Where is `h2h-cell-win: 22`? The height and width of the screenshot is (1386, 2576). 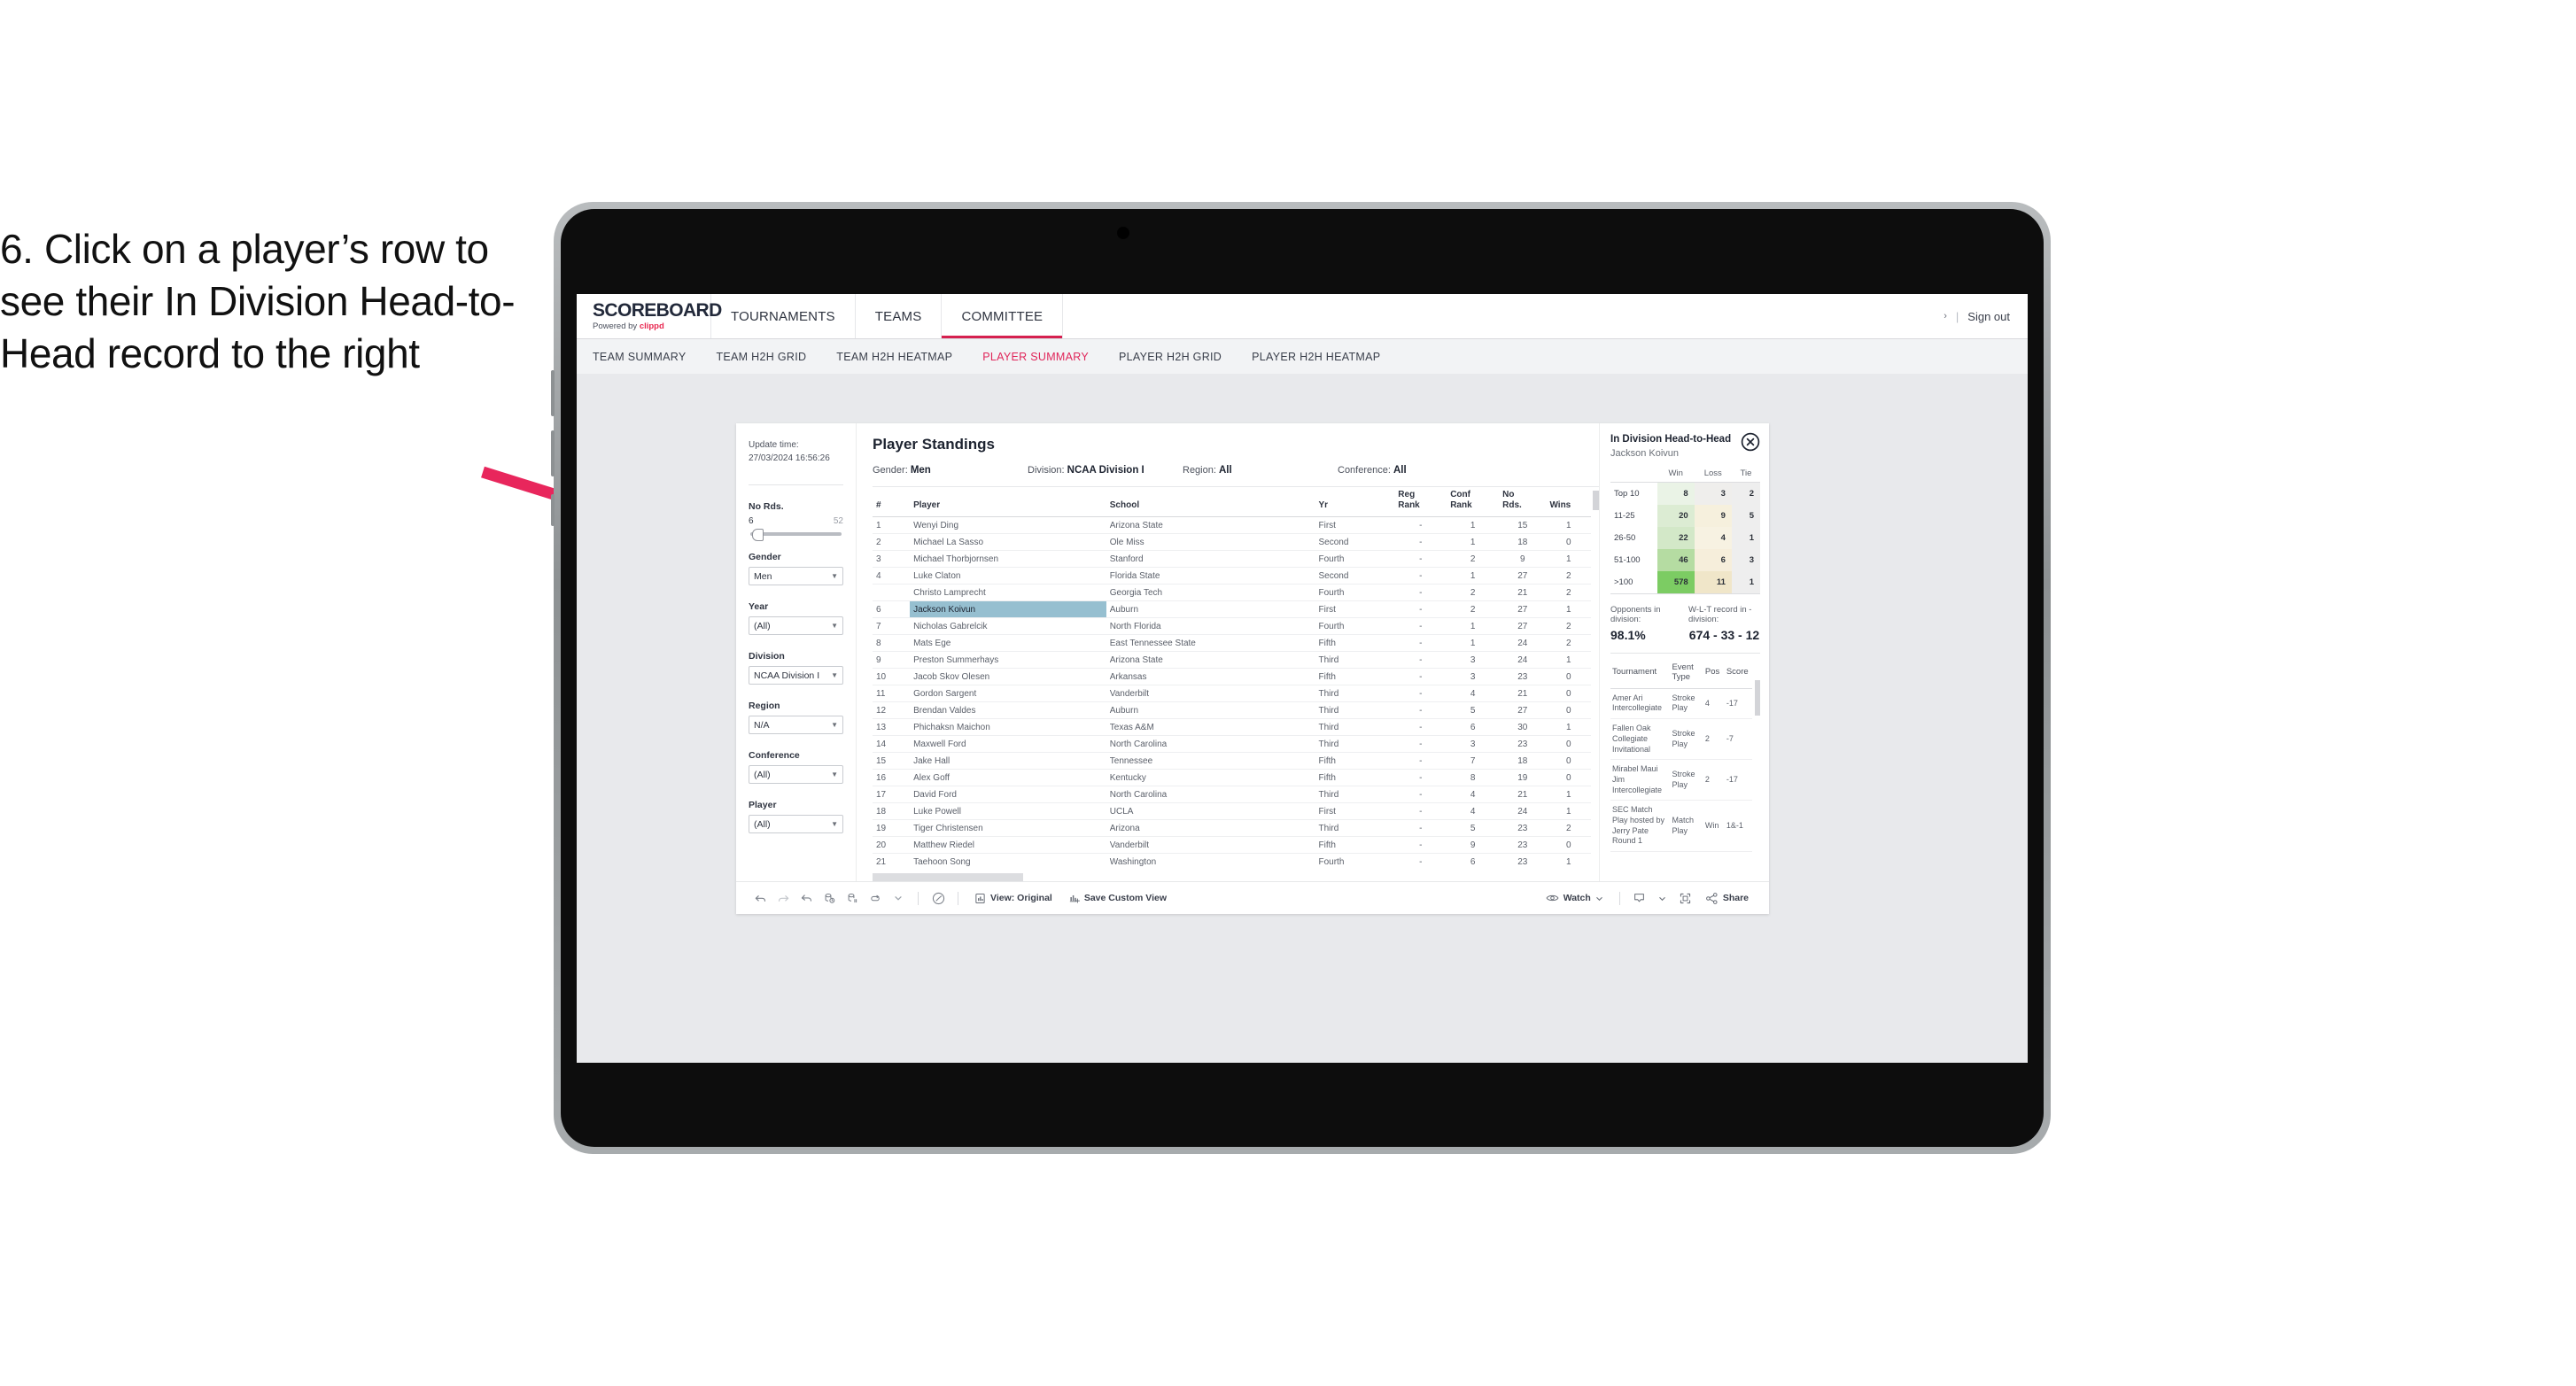 h2h-cell-win: 22 is located at coordinates (1676, 538).